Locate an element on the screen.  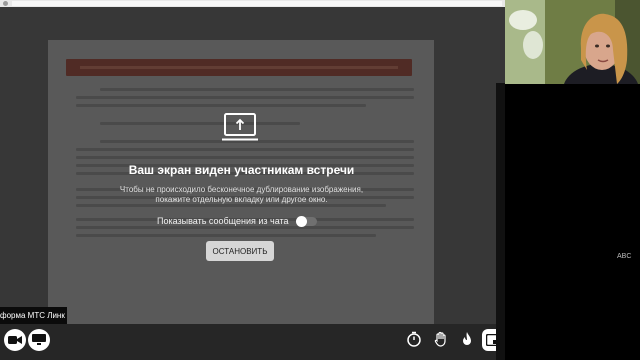
address-bar is located at coordinates (257, 3).